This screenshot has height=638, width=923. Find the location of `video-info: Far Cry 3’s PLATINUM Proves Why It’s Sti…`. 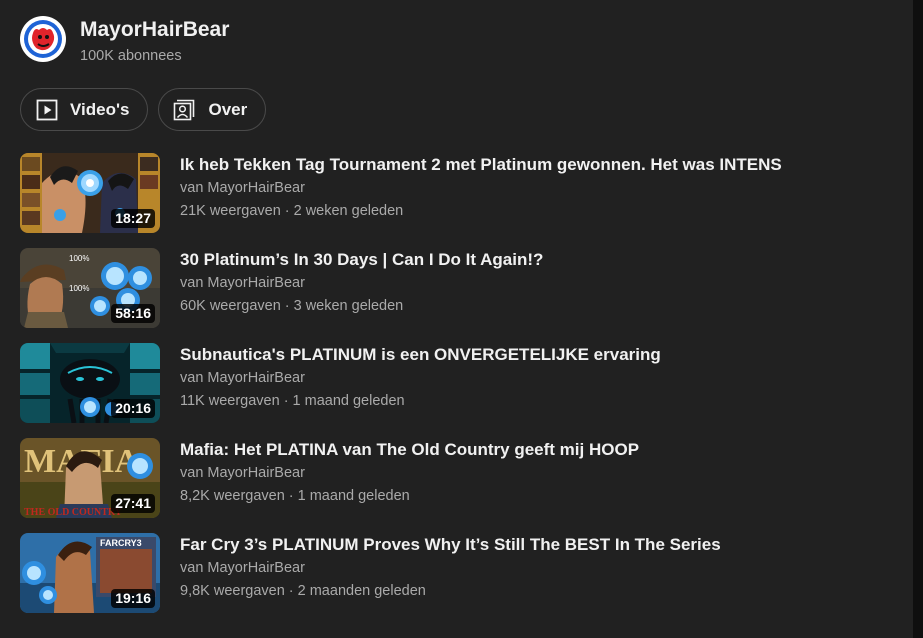

video-info: Far Cry 3’s PLATINUM Proves Why It’s Sti… is located at coordinates (450, 573).